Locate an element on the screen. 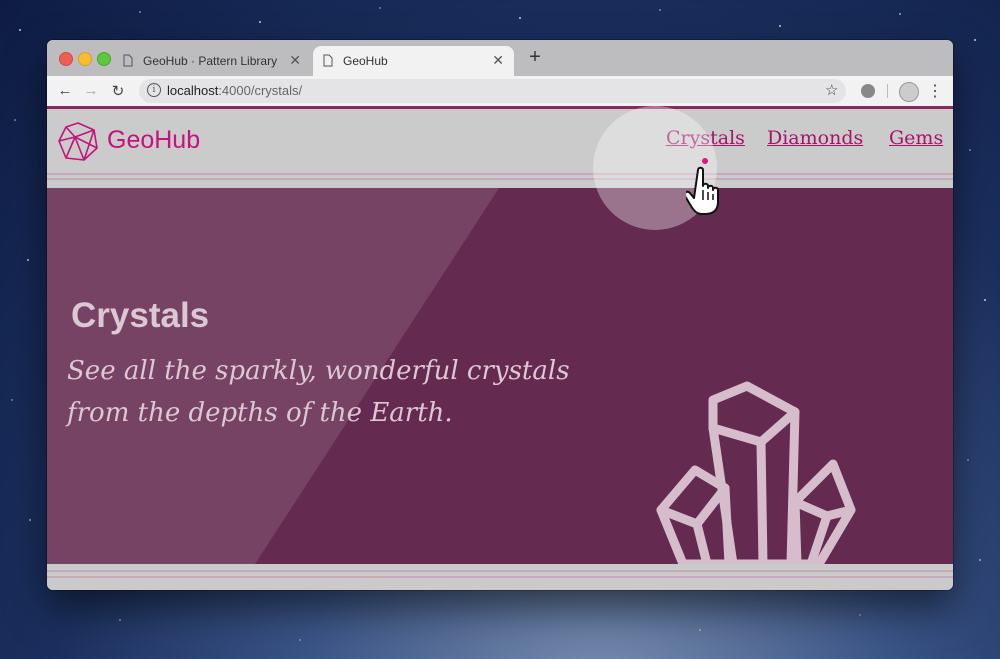  tab-label: GeoHub is located at coordinates (365, 61).